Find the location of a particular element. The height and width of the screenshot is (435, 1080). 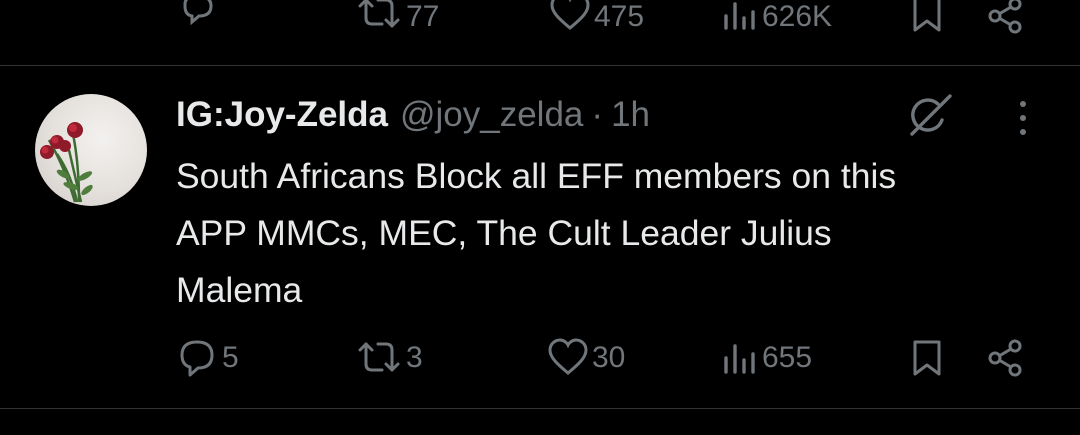

prev-bookmark-button is located at coordinates (927, 17).